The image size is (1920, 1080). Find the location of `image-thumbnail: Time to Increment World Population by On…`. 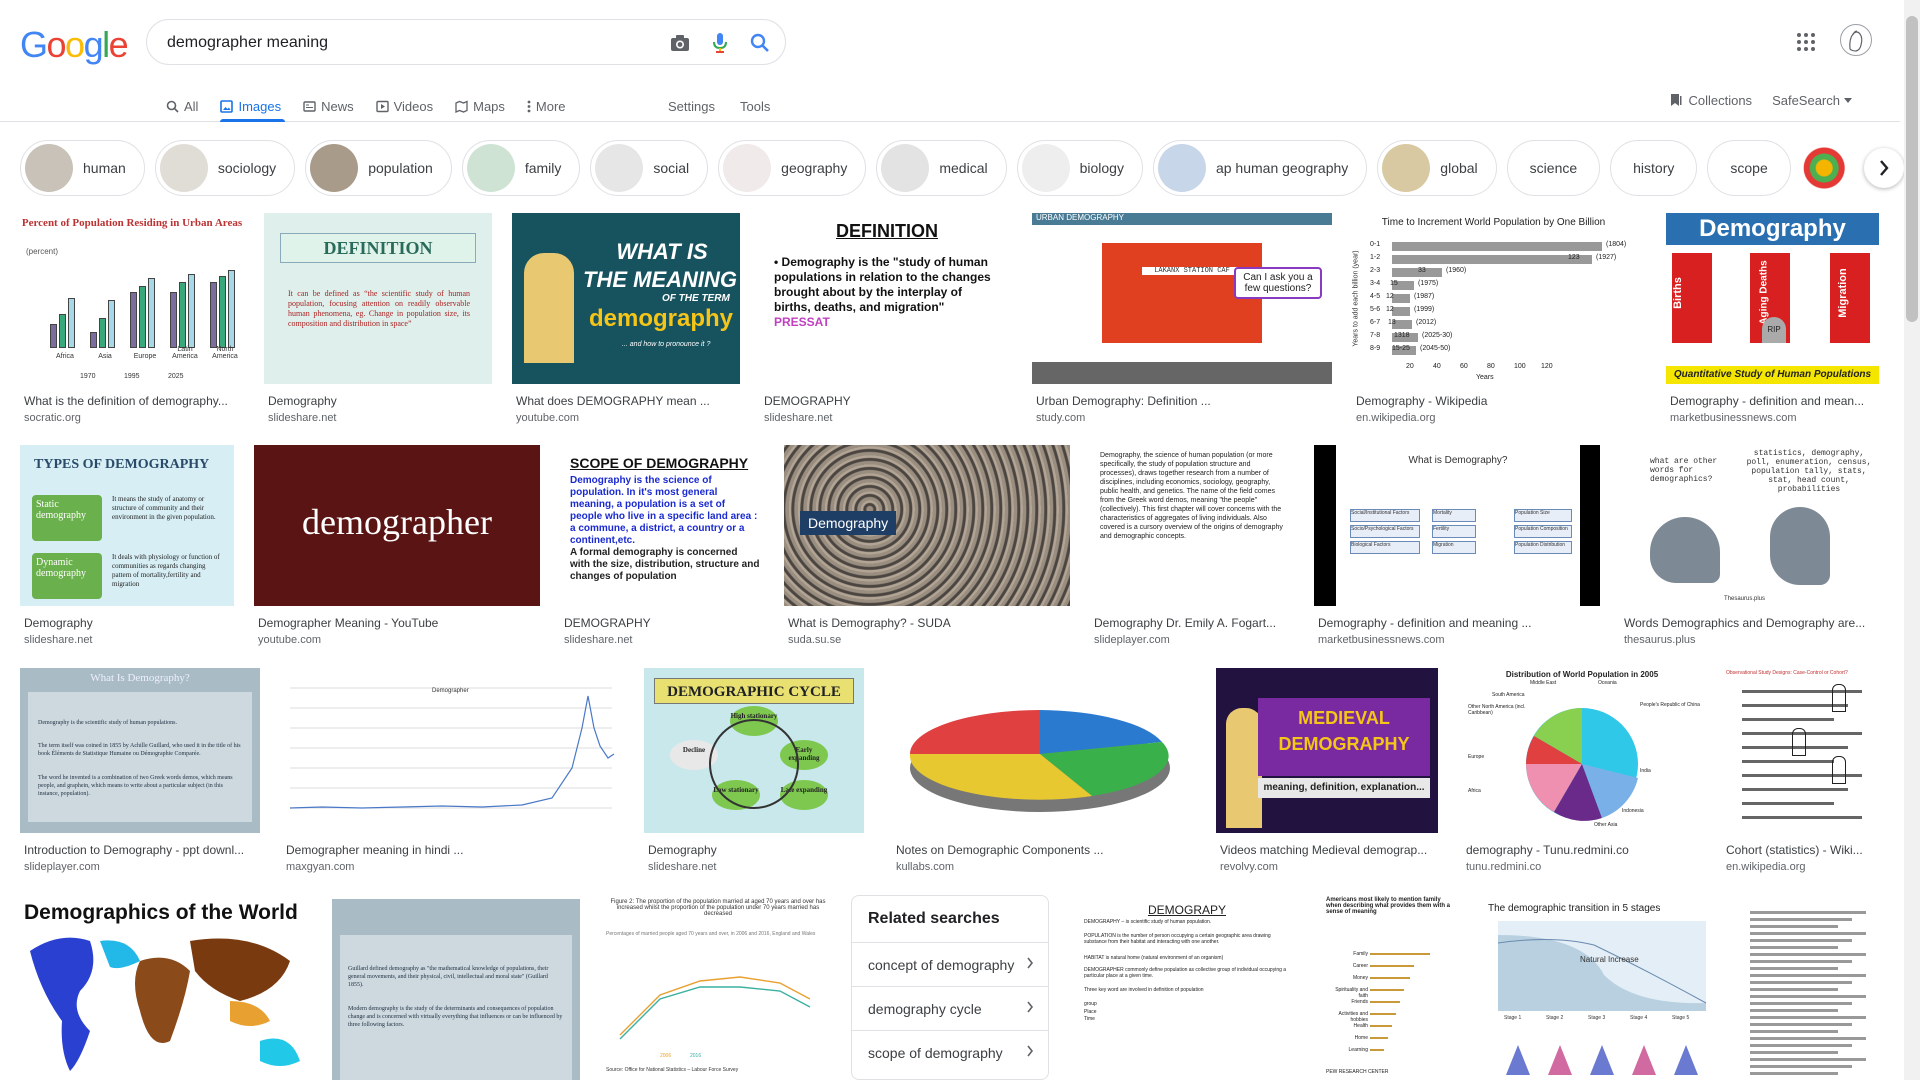

image-thumbnail: Time to Increment World Population by On… is located at coordinates (1493, 298).